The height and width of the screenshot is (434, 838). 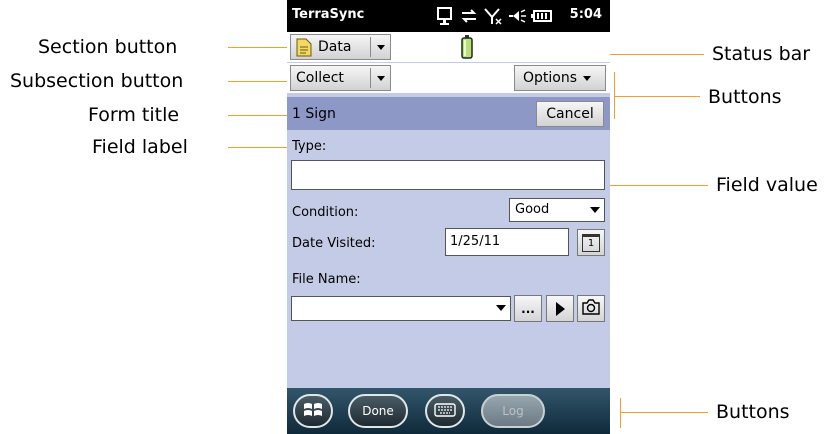 I want to click on calendar-icon: 1, so click(x=591, y=242).